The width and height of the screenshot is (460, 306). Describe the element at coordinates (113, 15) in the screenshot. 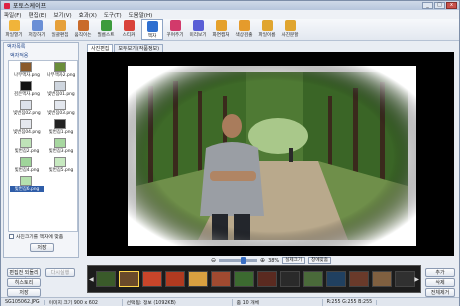

I see `menu-tools: 도구(T)` at that location.